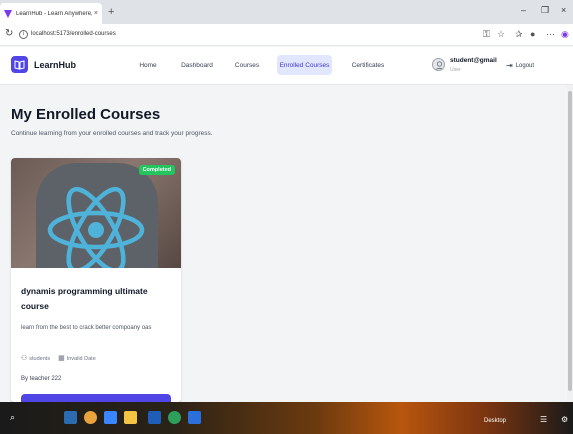  What do you see at coordinates (54, 13) in the screenshot?
I see `tab-title: LearnHub - Learn Anywhere, Any` at bounding box center [54, 13].